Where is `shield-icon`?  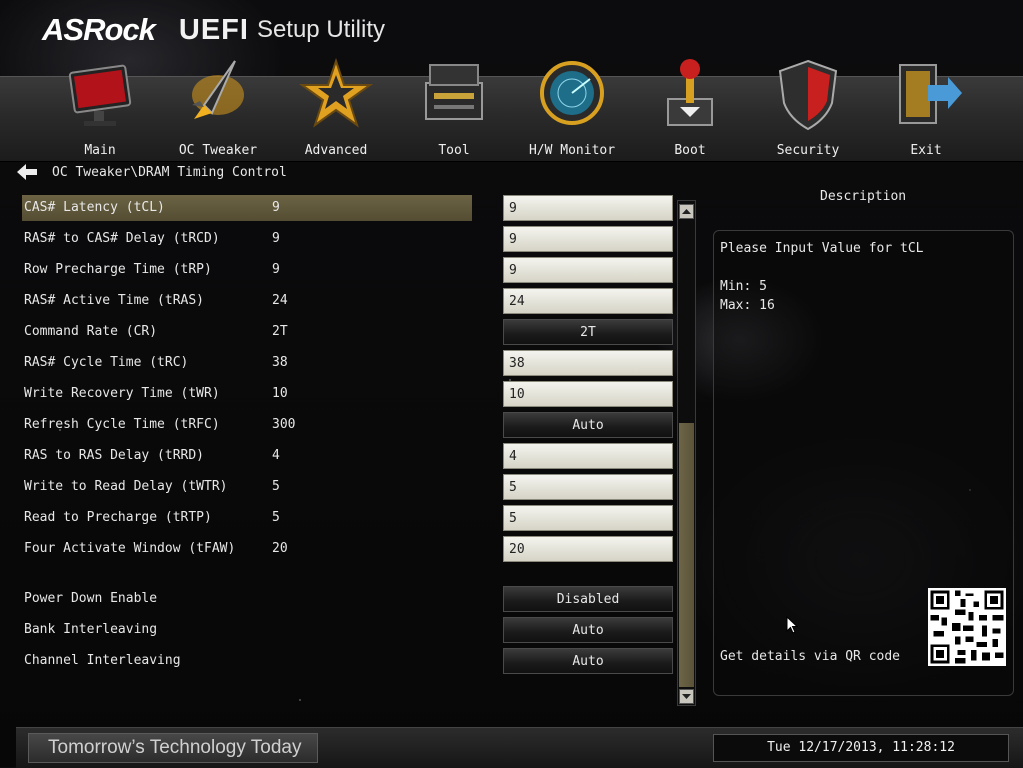
shield-icon is located at coordinates (808, 95).